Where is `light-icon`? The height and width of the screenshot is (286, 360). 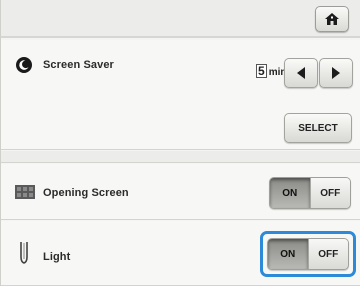
light-icon is located at coordinates (24, 253).